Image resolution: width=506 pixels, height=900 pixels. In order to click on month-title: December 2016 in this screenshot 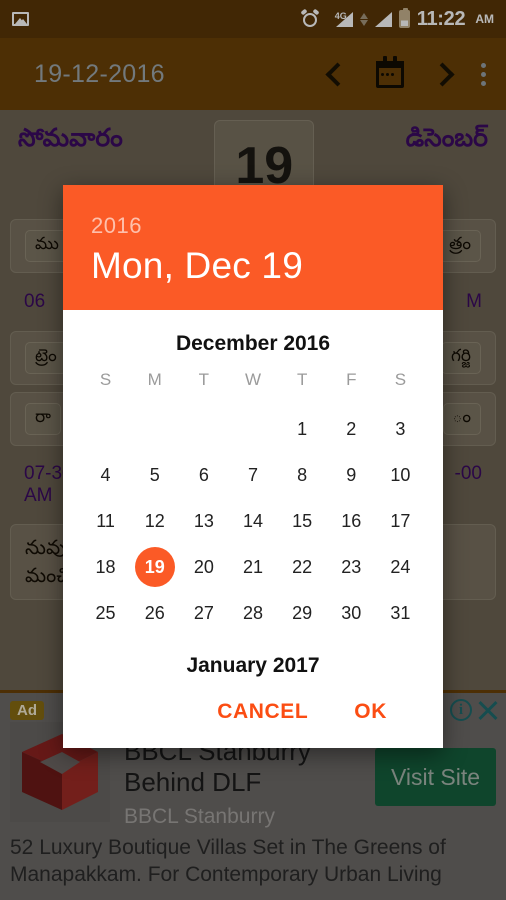, I will do `click(253, 343)`.